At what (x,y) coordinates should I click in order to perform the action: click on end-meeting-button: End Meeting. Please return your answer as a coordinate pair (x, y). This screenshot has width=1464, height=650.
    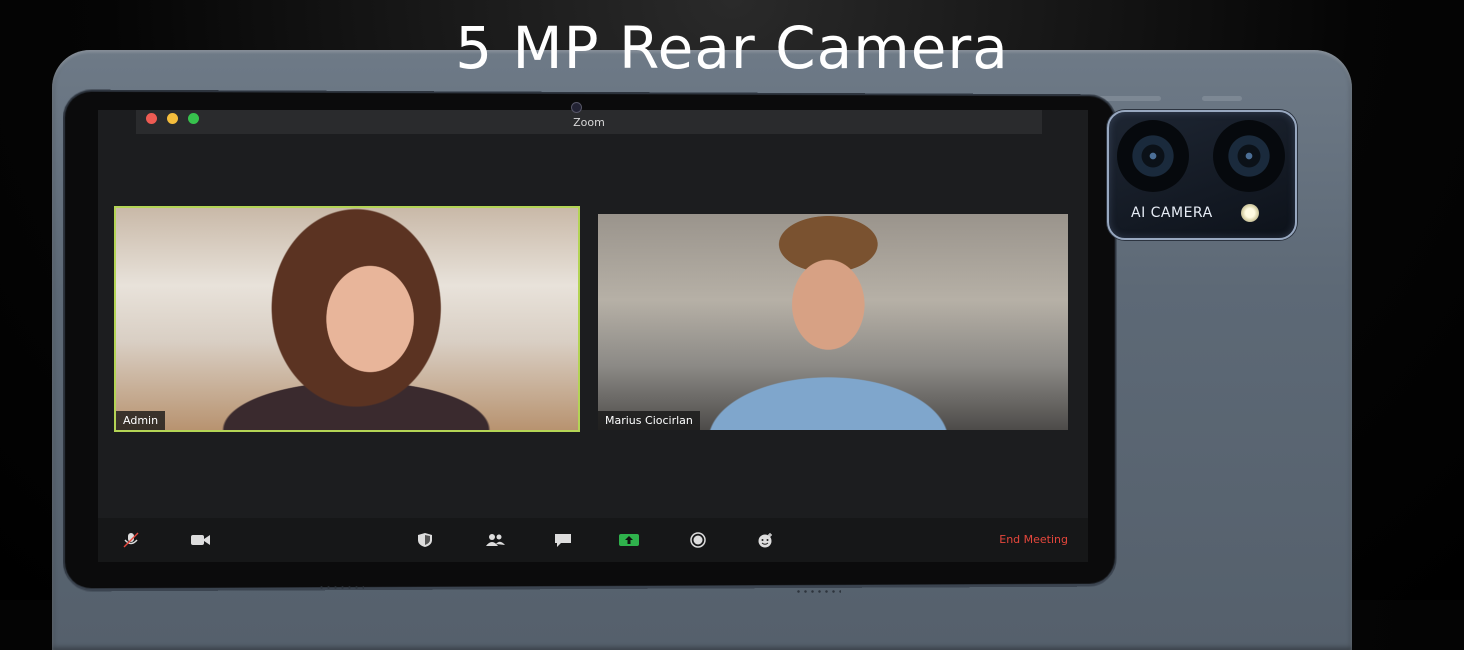
    Looking at the image, I should click on (1033, 539).